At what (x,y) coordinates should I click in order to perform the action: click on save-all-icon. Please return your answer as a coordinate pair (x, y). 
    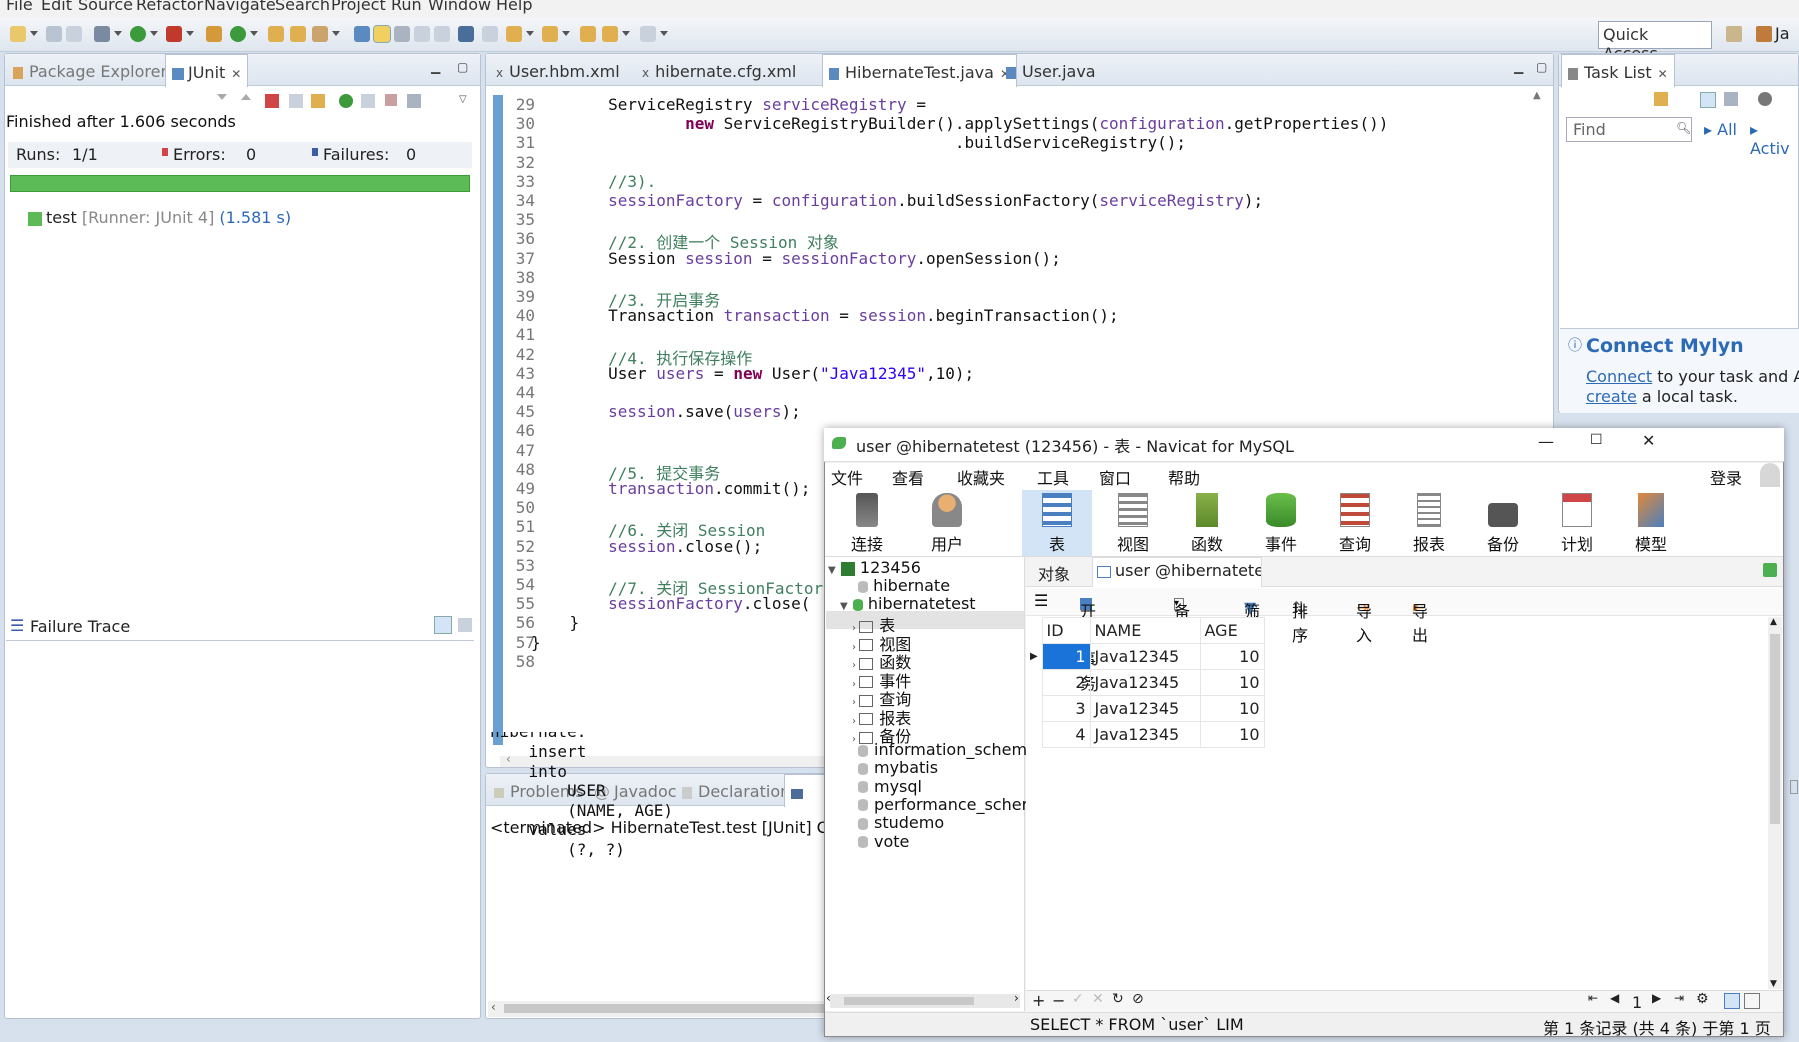
    Looking at the image, I should click on (74, 34).